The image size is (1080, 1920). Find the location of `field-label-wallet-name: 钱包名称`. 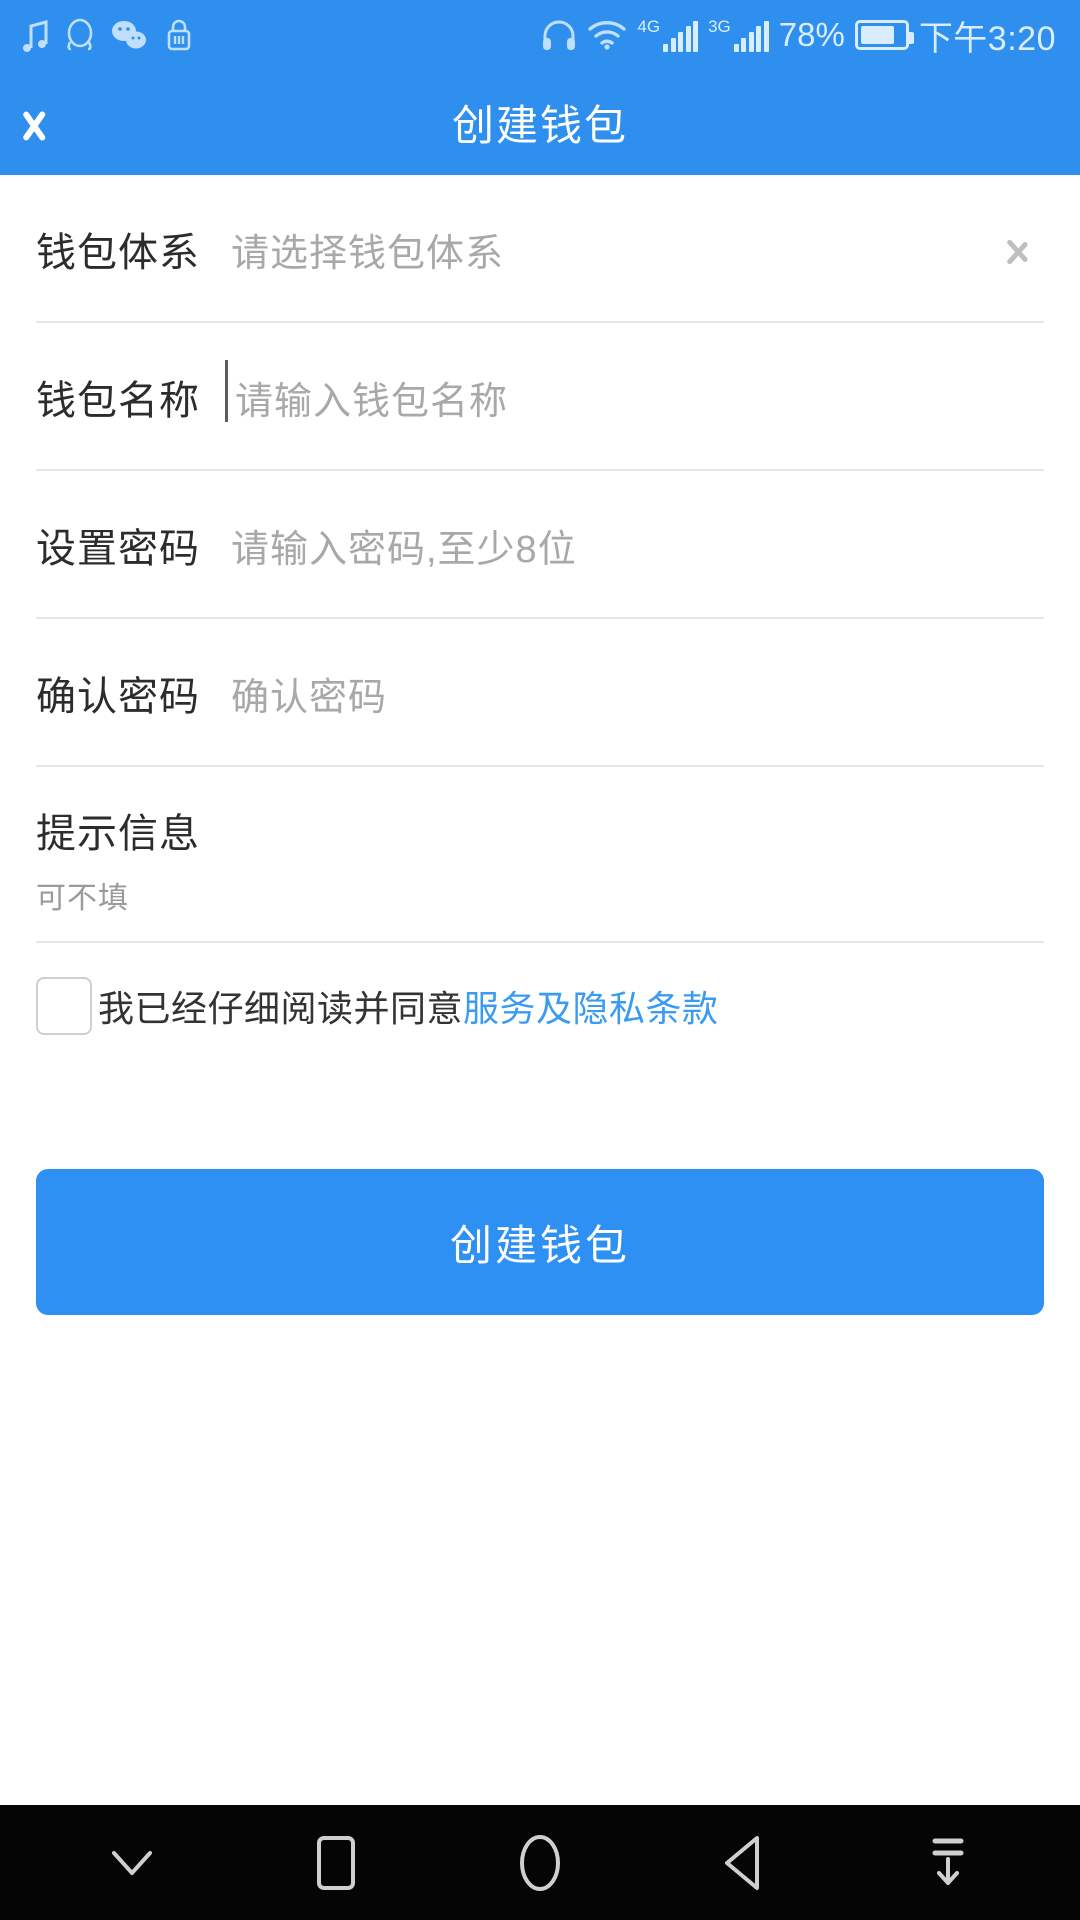

field-label-wallet-name: 钱包名称 is located at coordinates (118, 401).